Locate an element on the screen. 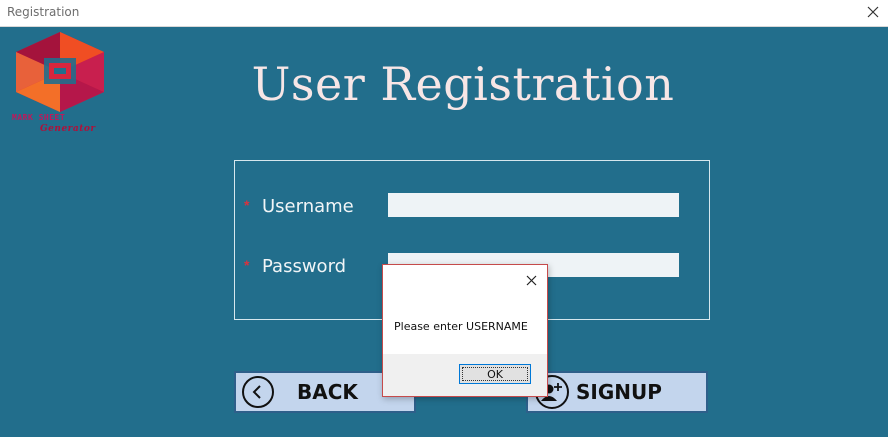 This screenshot has height=437, width=888. password-label: Password is located at coordinates (304, 266).